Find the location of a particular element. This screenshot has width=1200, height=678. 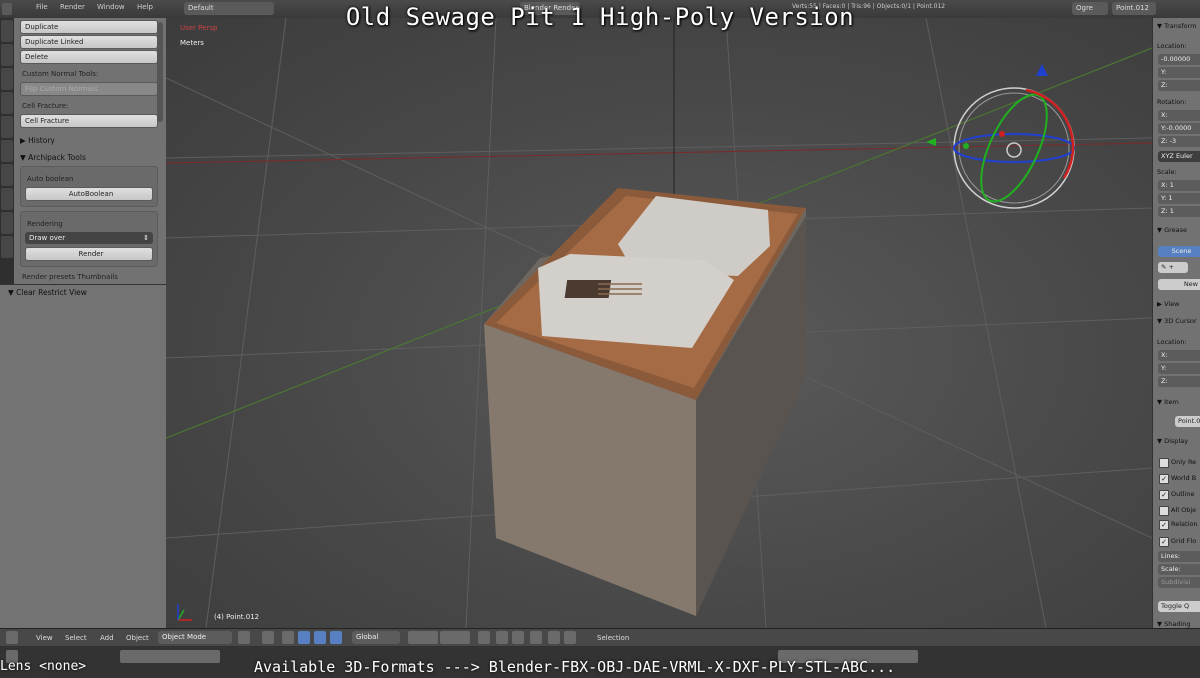

location-z-field: Z: is located at coordinates (1179, 85).